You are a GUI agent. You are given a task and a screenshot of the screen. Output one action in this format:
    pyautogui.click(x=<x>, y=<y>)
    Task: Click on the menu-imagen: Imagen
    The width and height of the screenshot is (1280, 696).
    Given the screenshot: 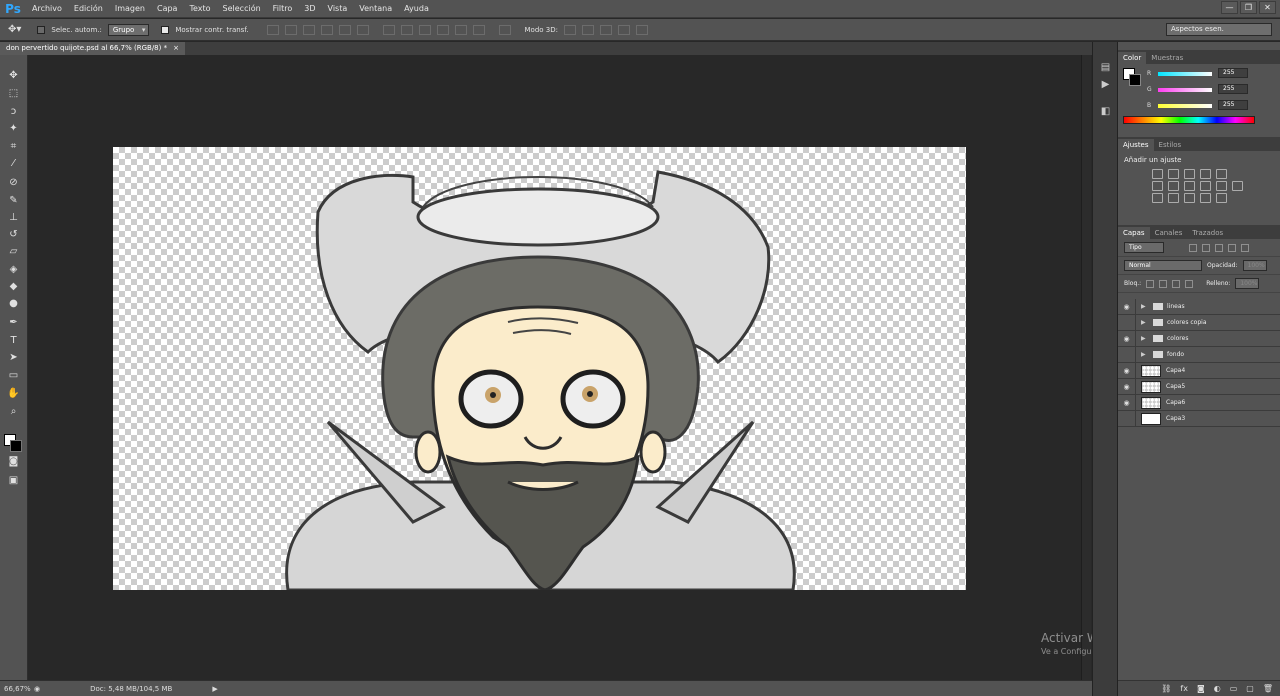 What is the action you would take?
    pyautogui.click(x=130, y=8)
    